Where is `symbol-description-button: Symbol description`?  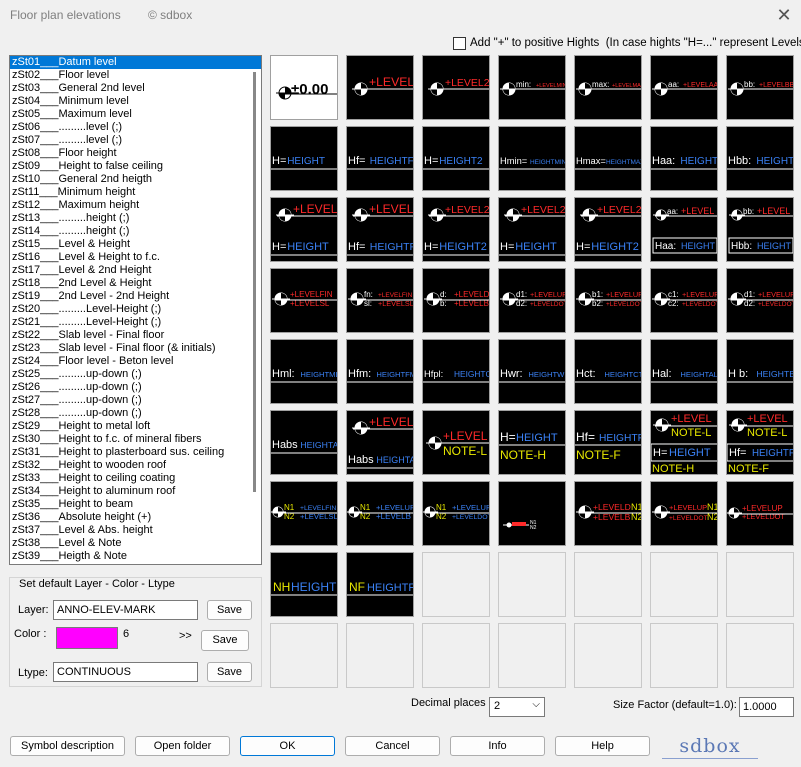
symbol-description-button: Symbol description is located at coordinates (67, 746).